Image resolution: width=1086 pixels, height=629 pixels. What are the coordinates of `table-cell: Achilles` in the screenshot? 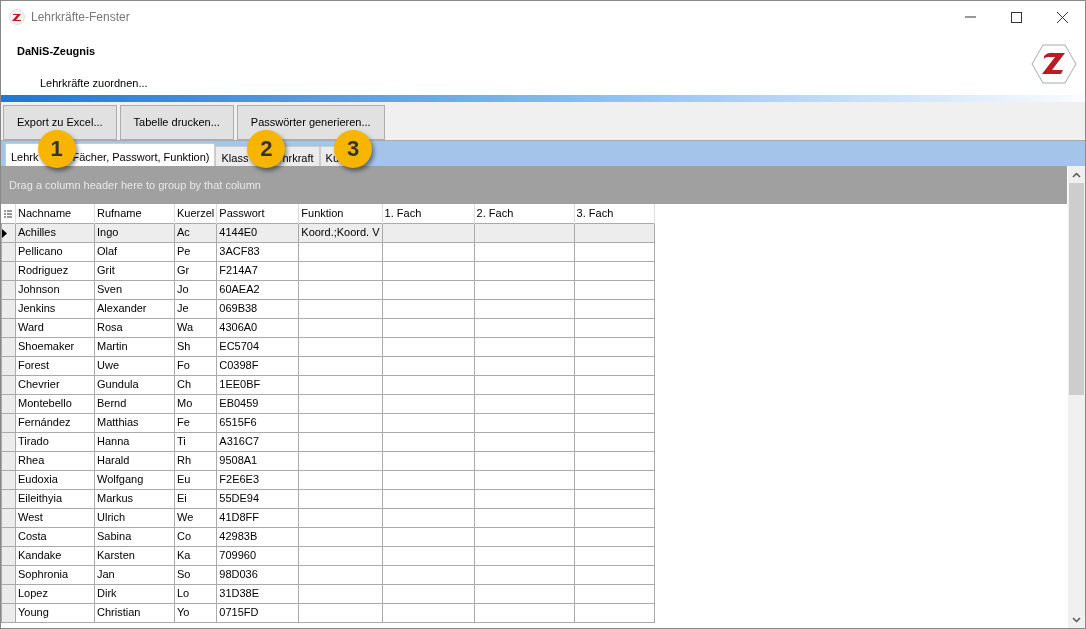 It's located at (55, 232).